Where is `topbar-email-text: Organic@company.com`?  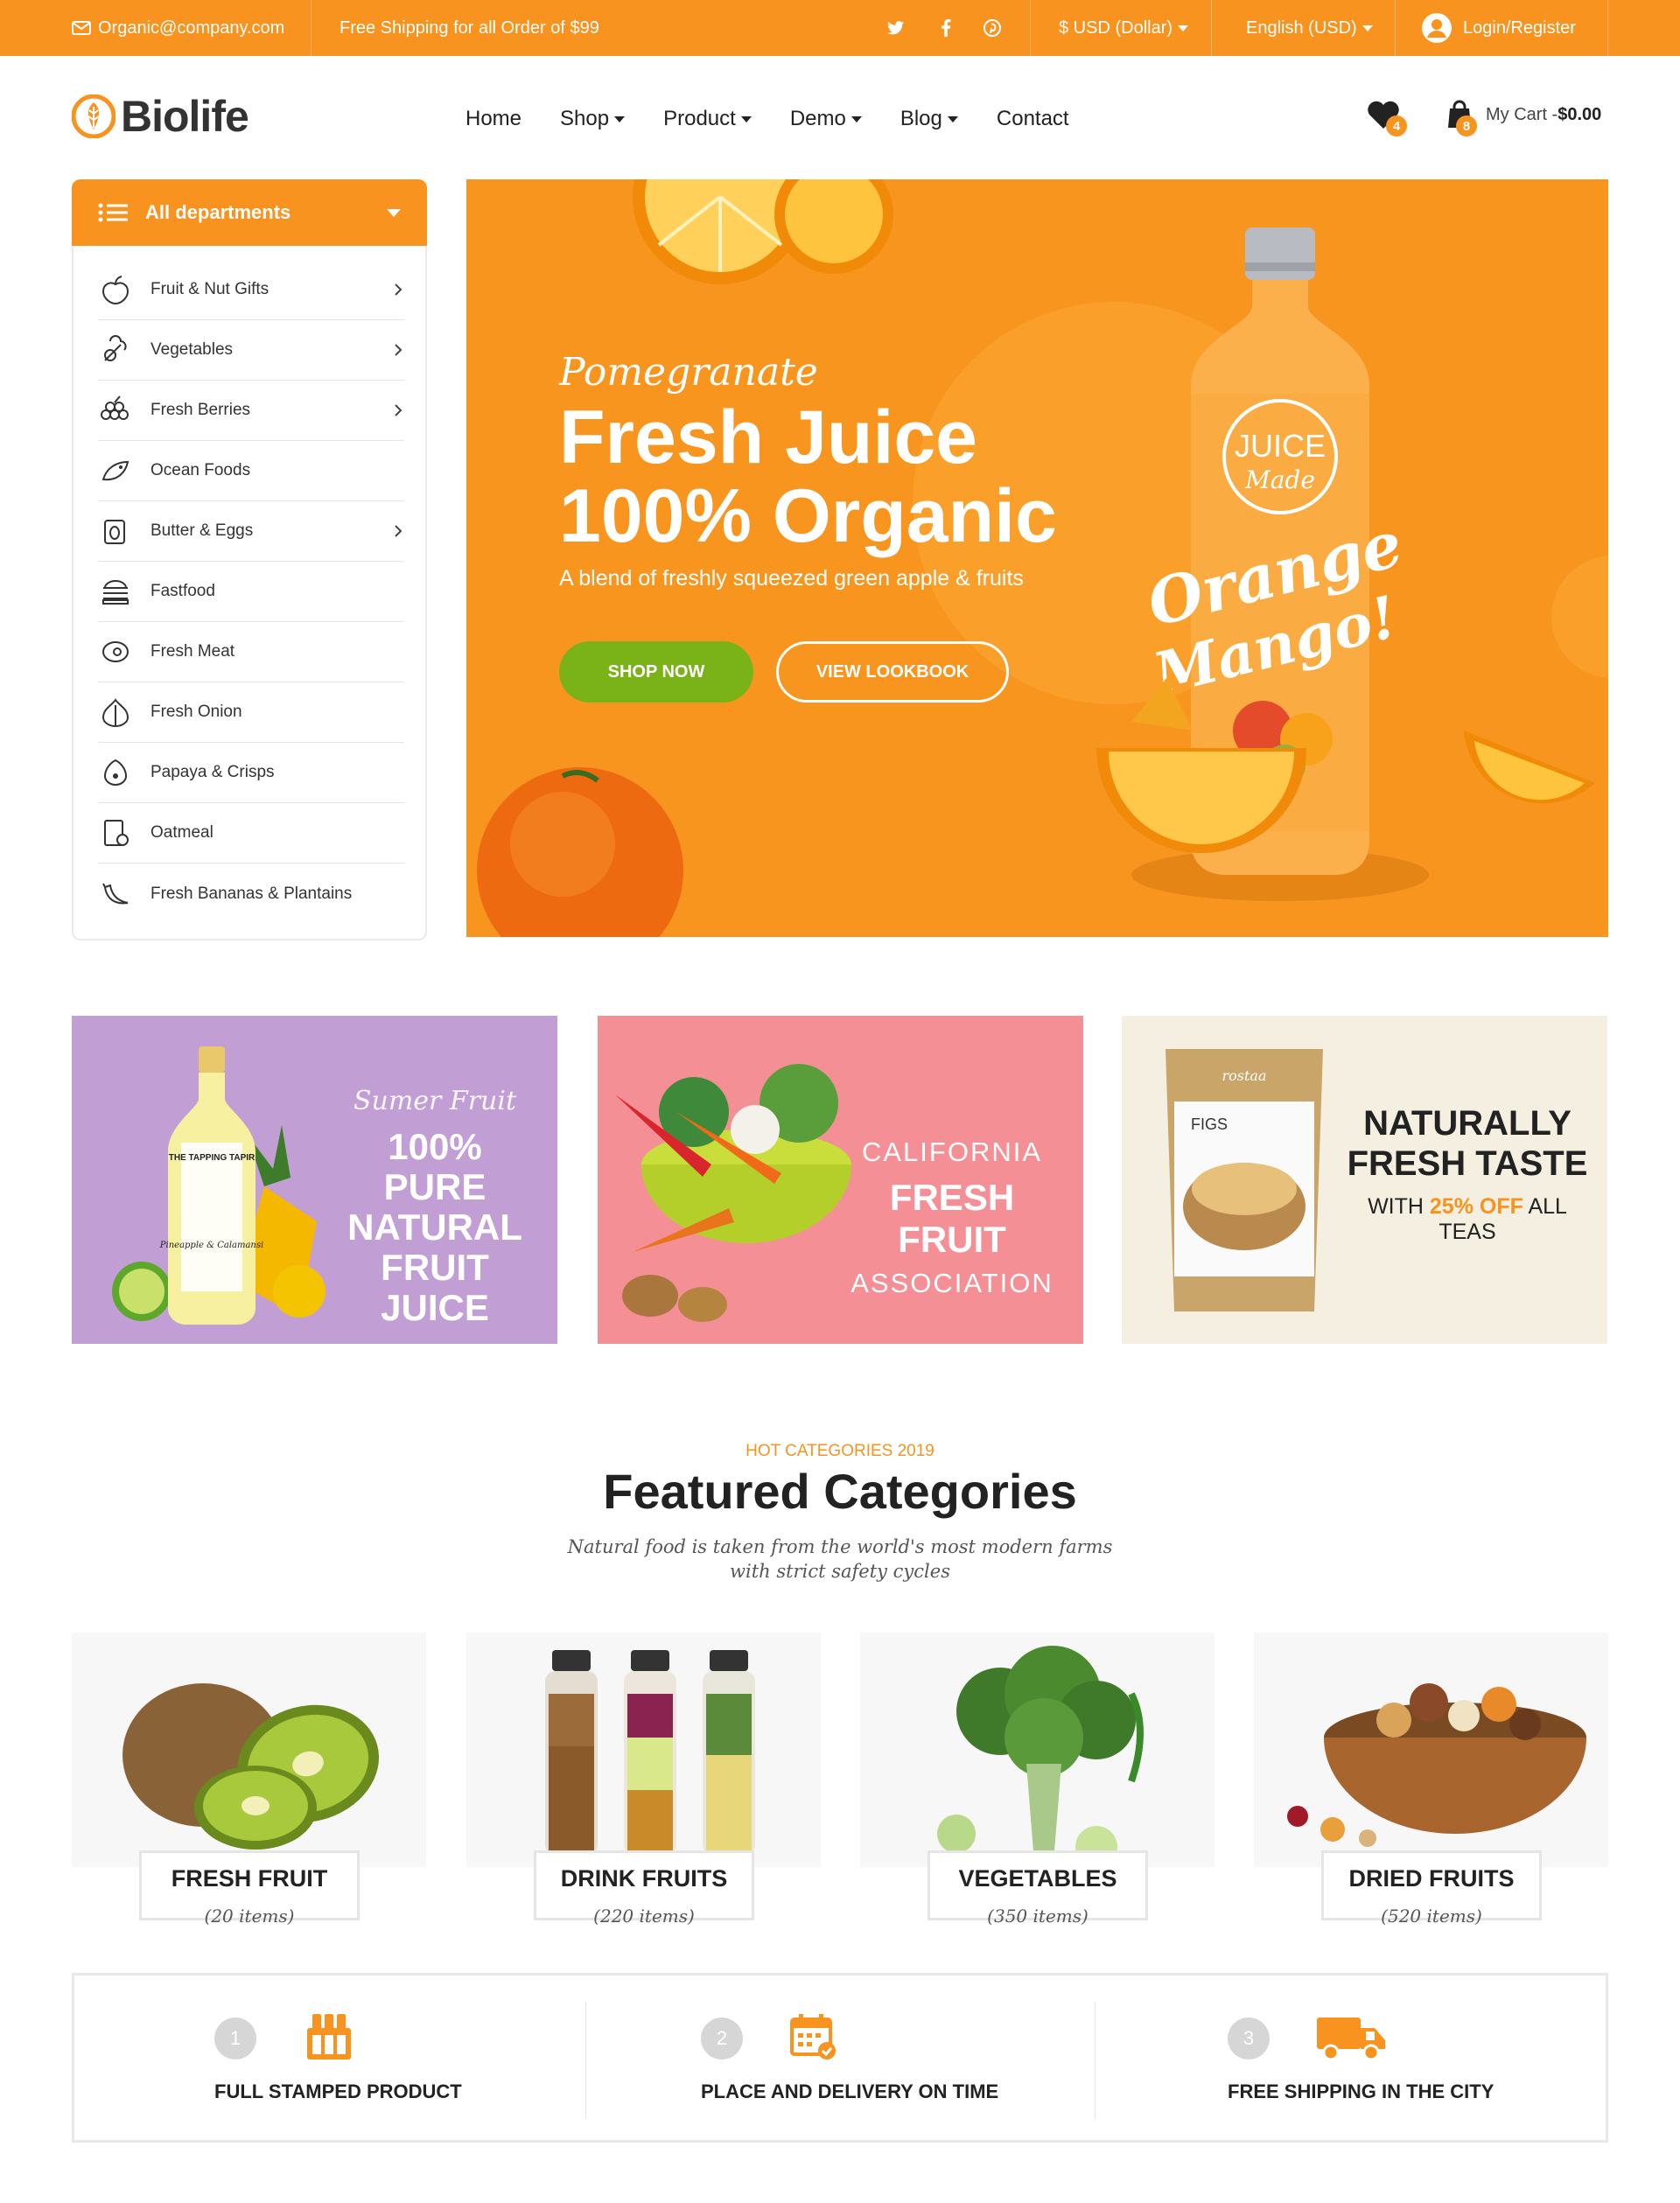
topbar-email-text: Organic@company.com is located at coordinates (191, 28).